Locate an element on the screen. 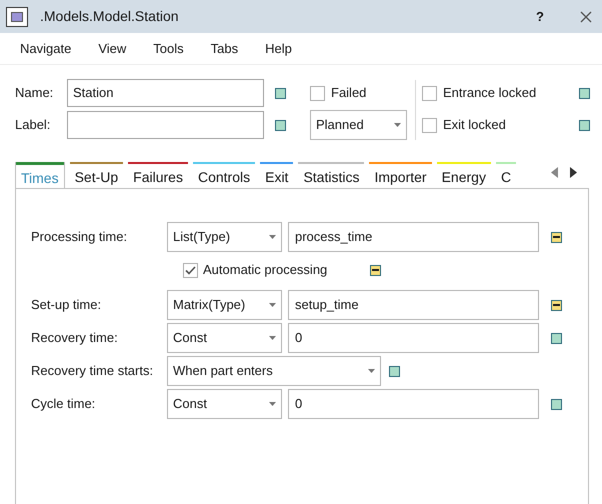 This screenshot has width=602, height=504. dropdown: Planned is located at coordinates (358, 125).